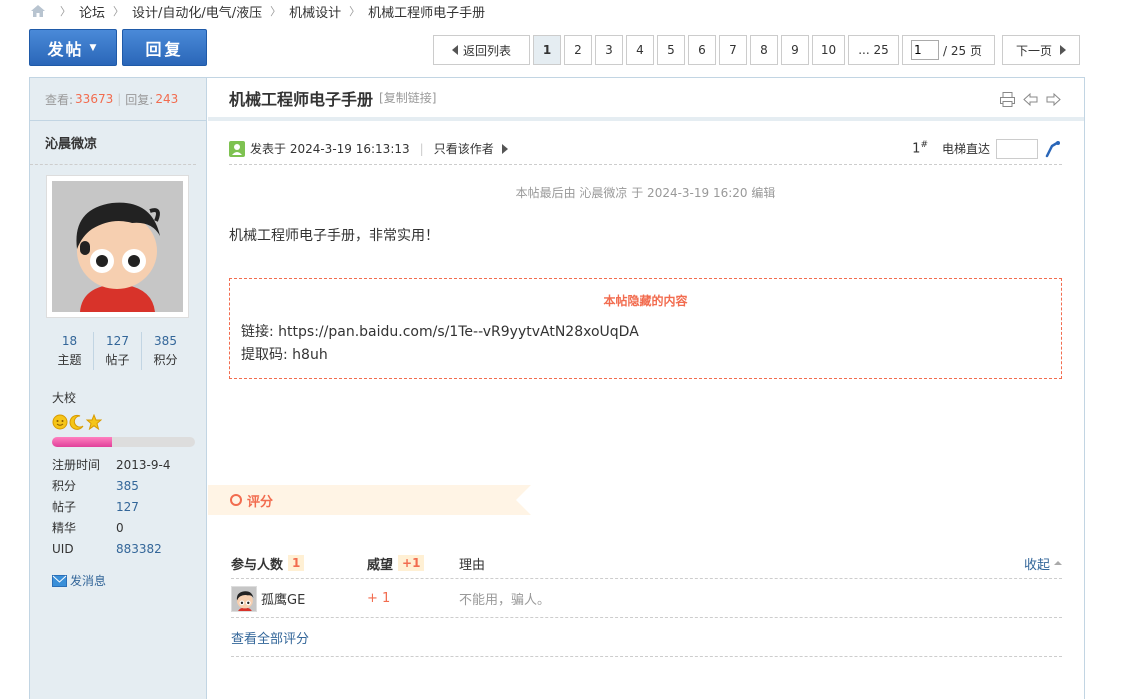  I want to click on participants-label: 参与人数, so click(257, 565).